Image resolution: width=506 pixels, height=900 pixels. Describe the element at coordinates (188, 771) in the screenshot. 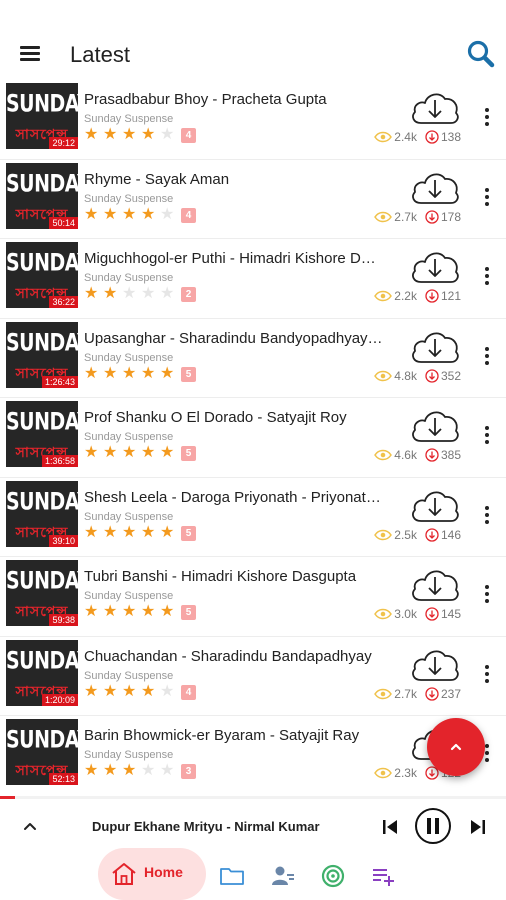

I see `rating-badge: 3` at that location.